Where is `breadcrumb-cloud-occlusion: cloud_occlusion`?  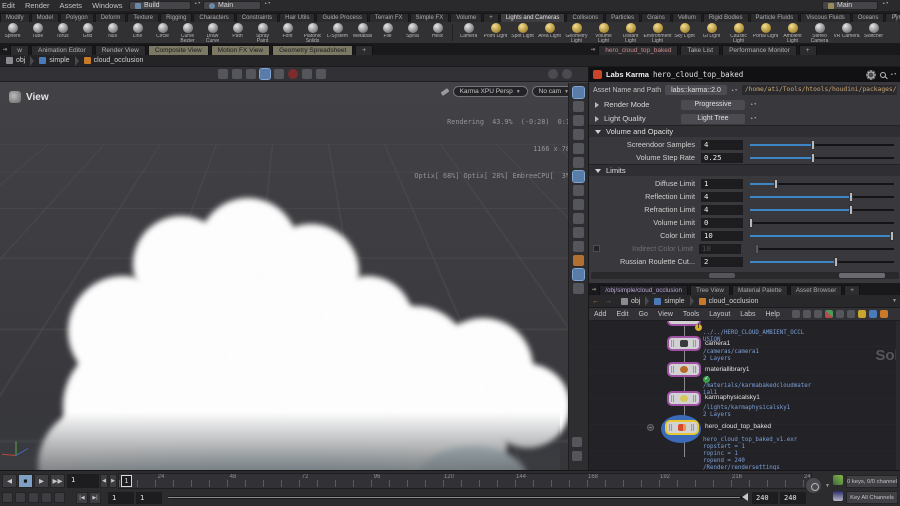 breadcrumb-cloud-occlusion: cloud_occlusion is located at coordinates (119, 60).